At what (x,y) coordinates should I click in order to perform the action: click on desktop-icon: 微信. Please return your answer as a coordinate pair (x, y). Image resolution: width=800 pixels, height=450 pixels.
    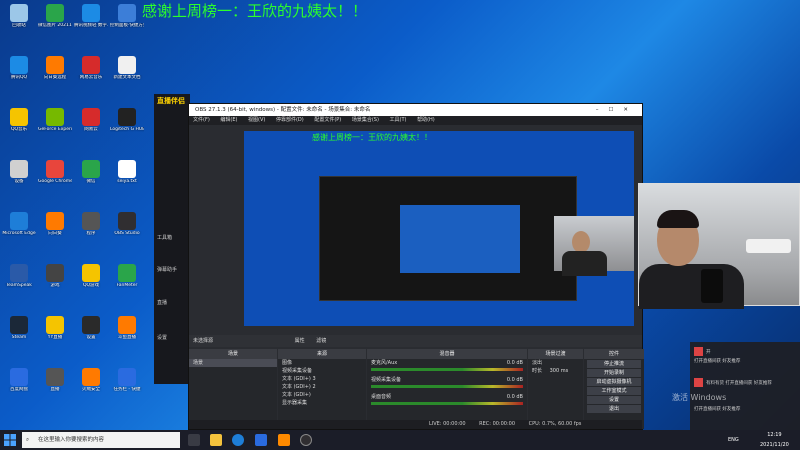
    Looking at the image, I should click on (91, 179).